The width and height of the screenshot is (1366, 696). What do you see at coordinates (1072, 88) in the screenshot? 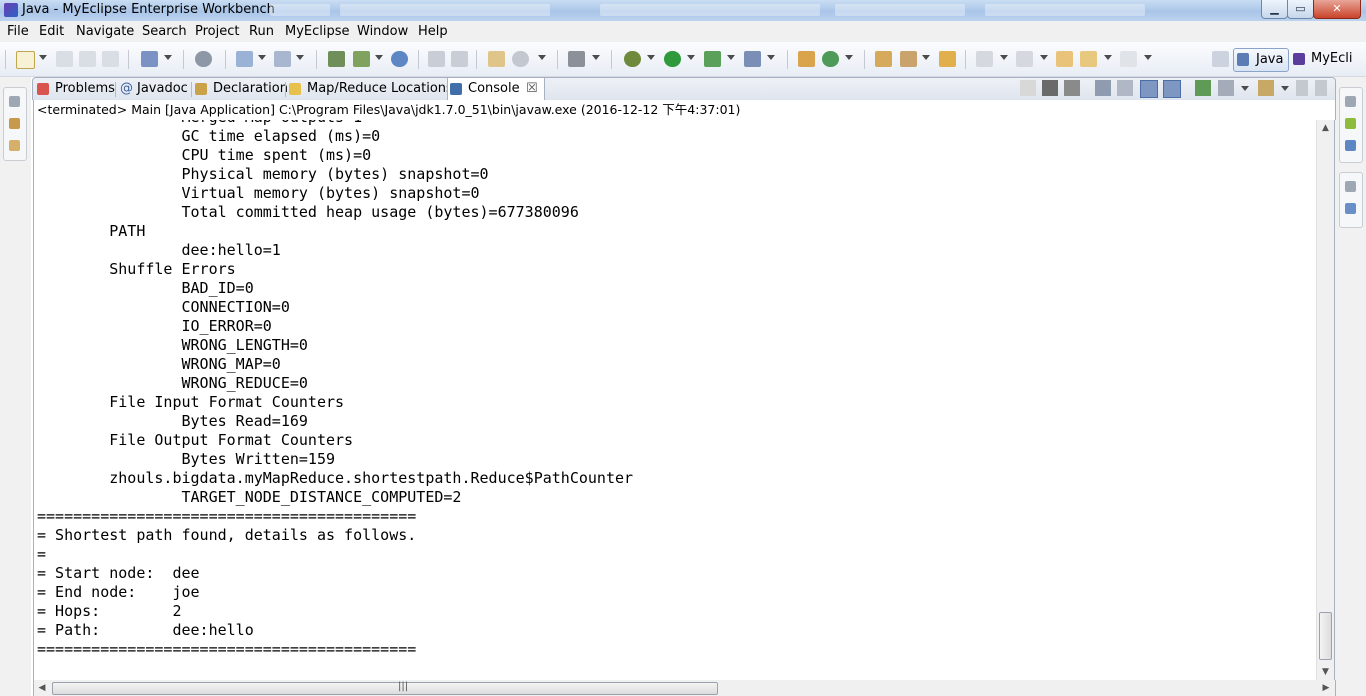
I see `remove-all-terminated-icon` at bounding box center [1072, 88].